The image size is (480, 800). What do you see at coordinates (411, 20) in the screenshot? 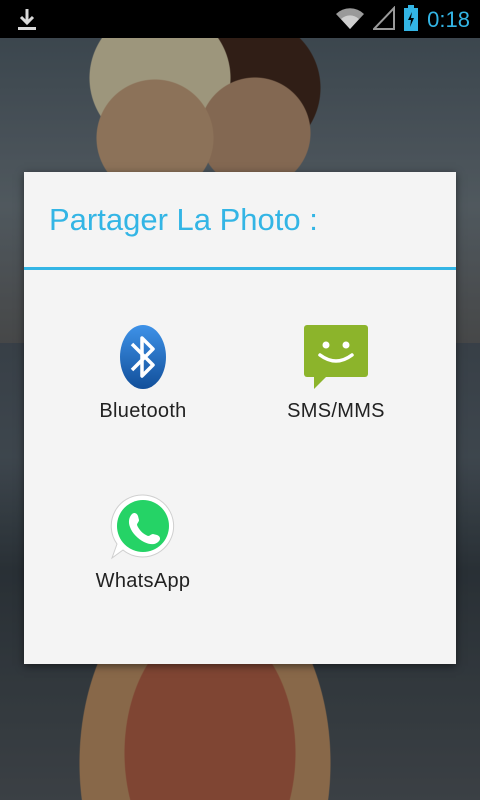
I see `battery-charging-icon` at bounding box center [411, 20].